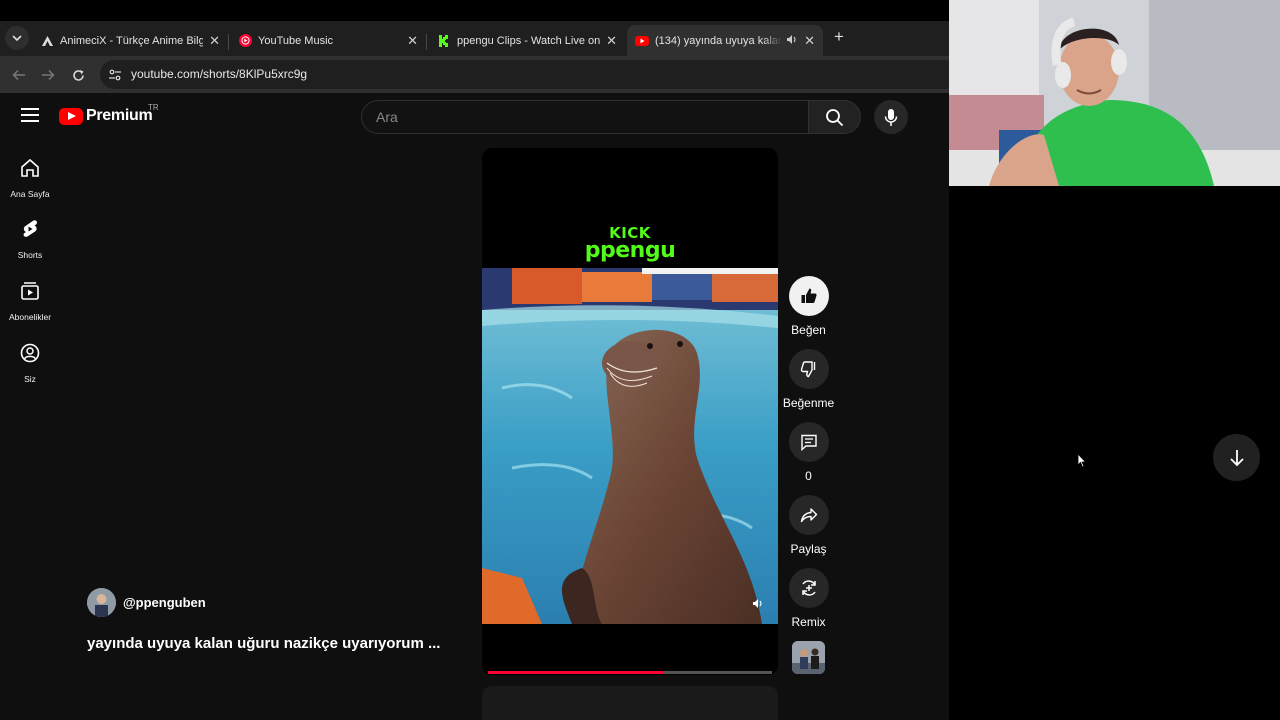  What do you see at coordinates (219, 74) in the screenshot?
I see `url-text: youtube.com/shorts/8KlPu5xrc9g` at bounding box center [219, 74].